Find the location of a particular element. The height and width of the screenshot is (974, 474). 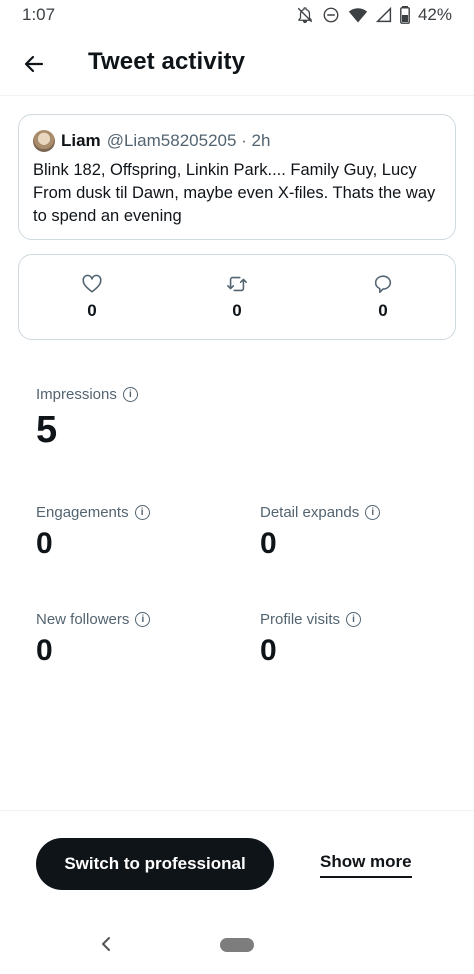

cell-signal-icon is located at coordinates (383, 15).